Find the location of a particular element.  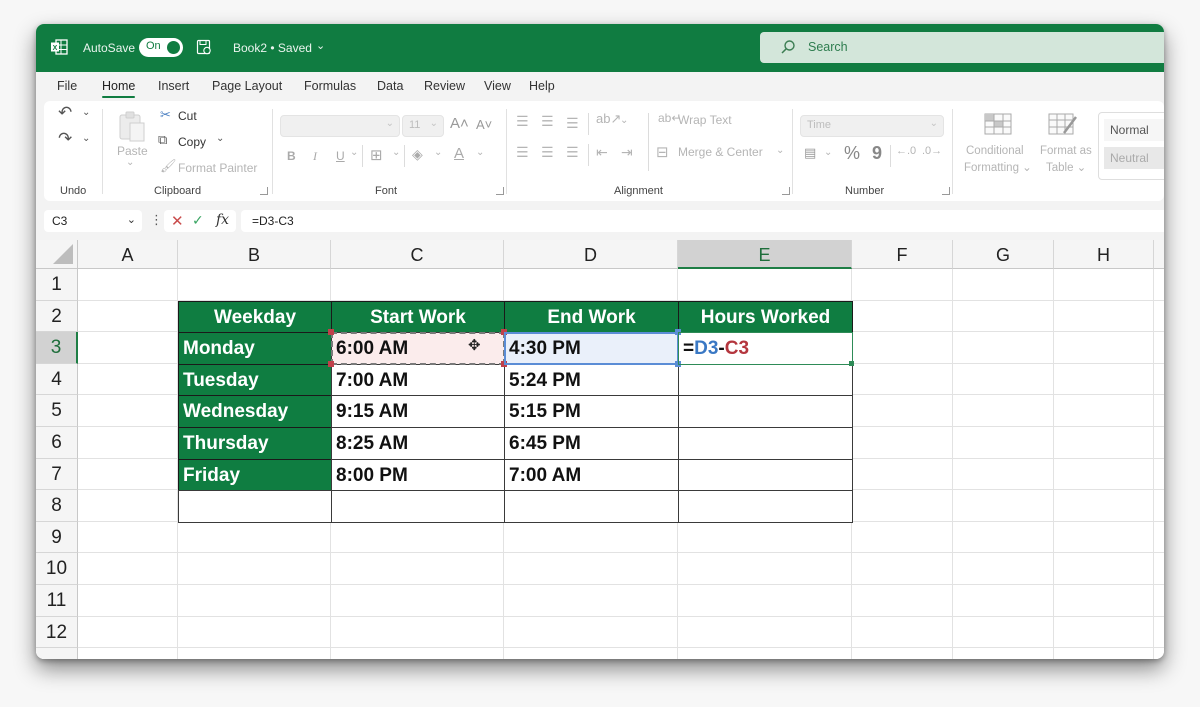

fill-handle is located at coordinates (851, 363).